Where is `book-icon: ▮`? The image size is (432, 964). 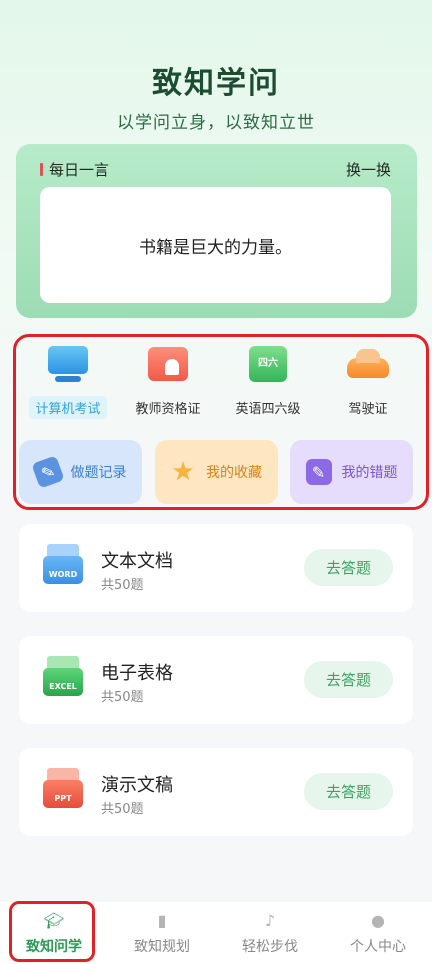 book-icon: ▮ is located at coordinates (162, 920).